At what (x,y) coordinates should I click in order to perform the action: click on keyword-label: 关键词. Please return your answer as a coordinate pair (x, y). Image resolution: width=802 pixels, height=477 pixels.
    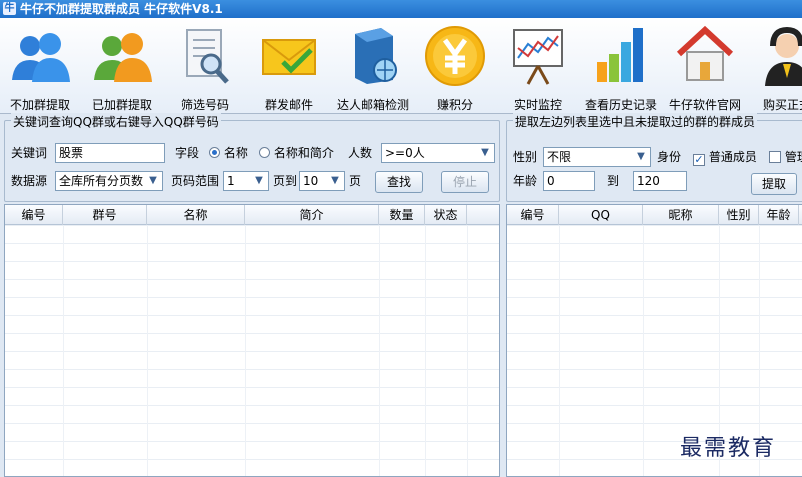
    Looking at the image, I should click on (29, 153).